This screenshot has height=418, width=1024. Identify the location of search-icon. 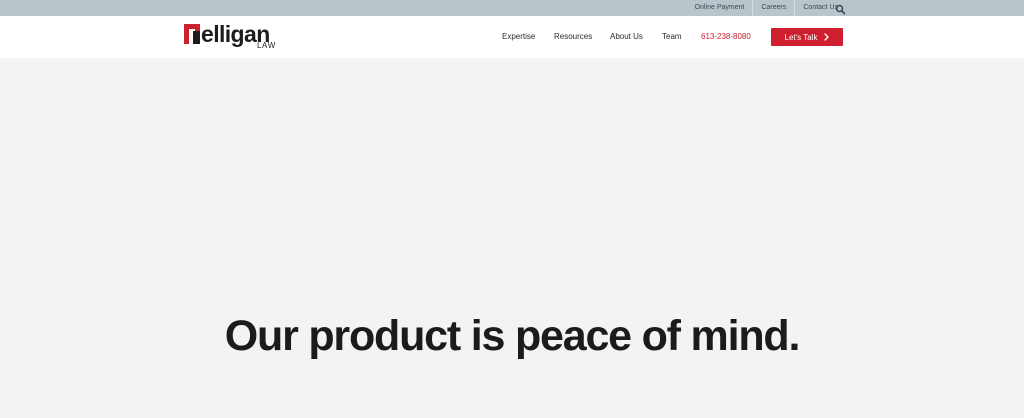
(840, 9).